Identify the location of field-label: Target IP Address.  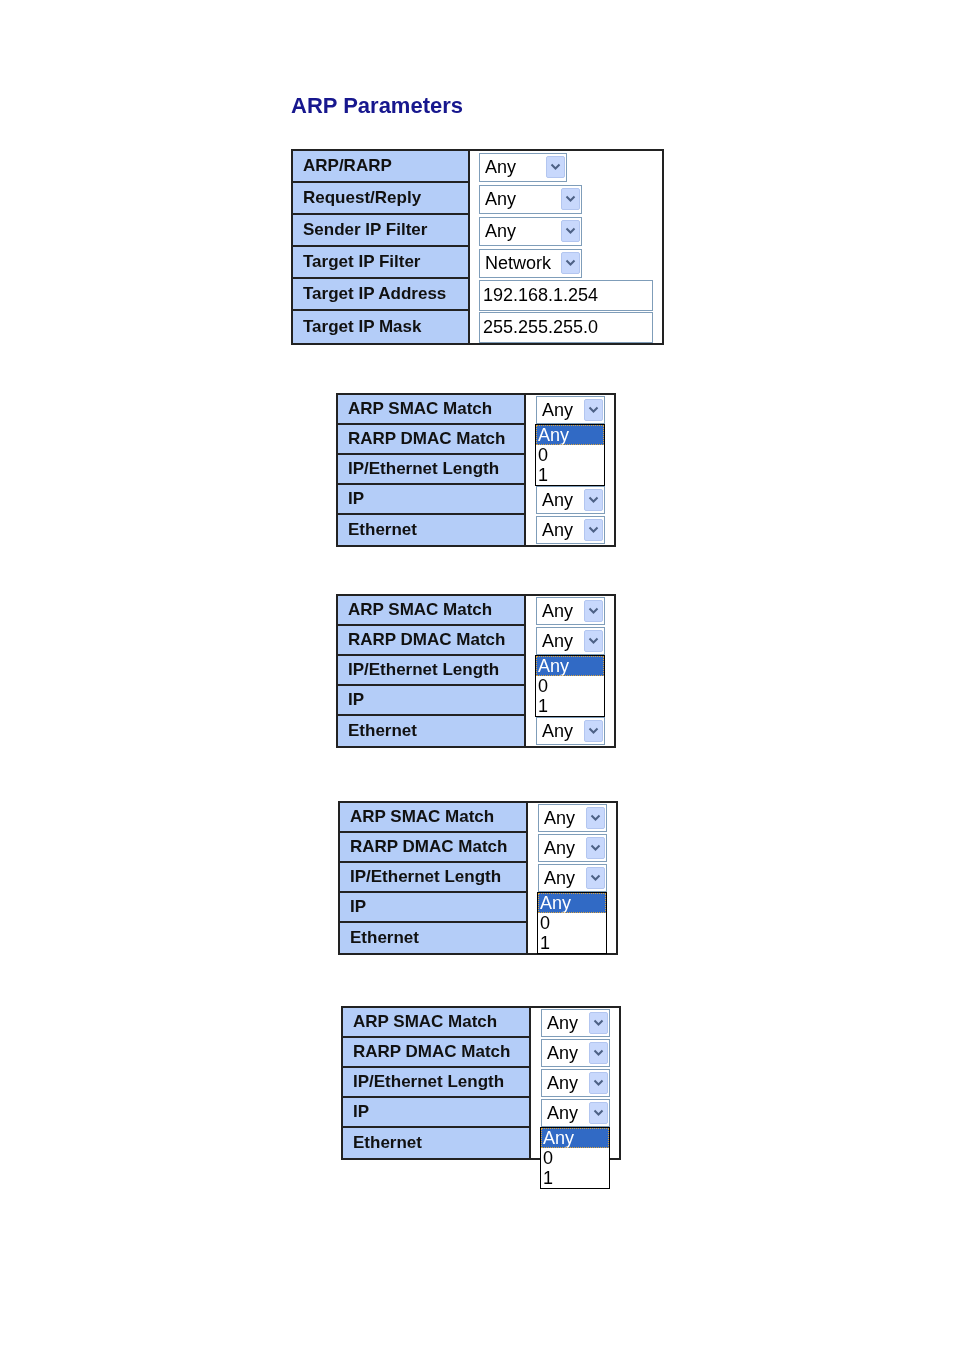
(381, 295).